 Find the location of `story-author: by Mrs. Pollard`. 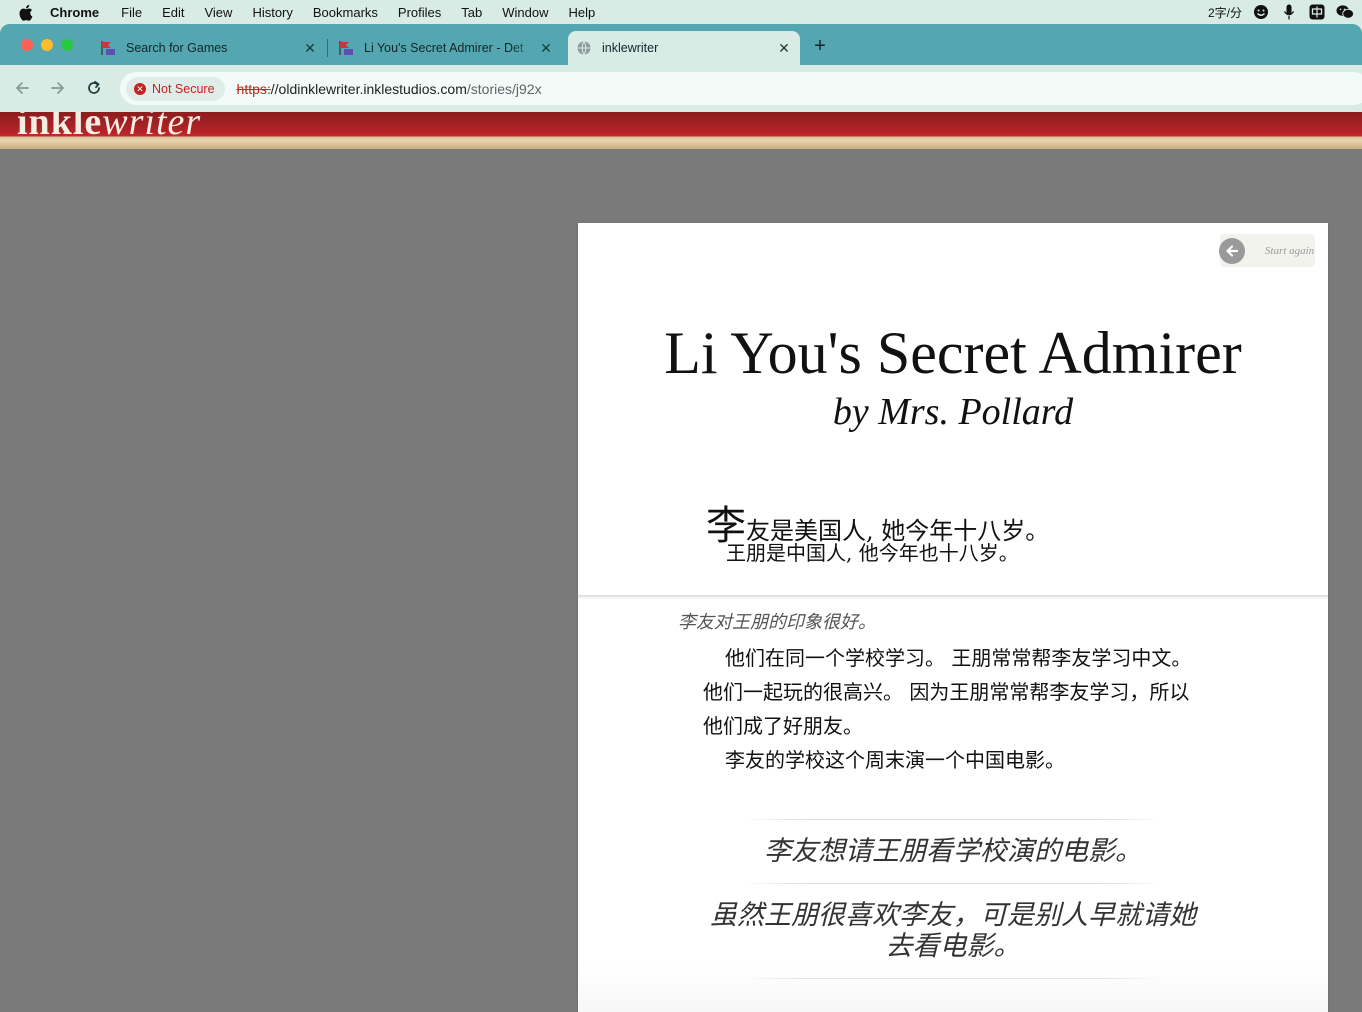

story-author: by Mrs. Pollard is located at coordinates (953, 412).